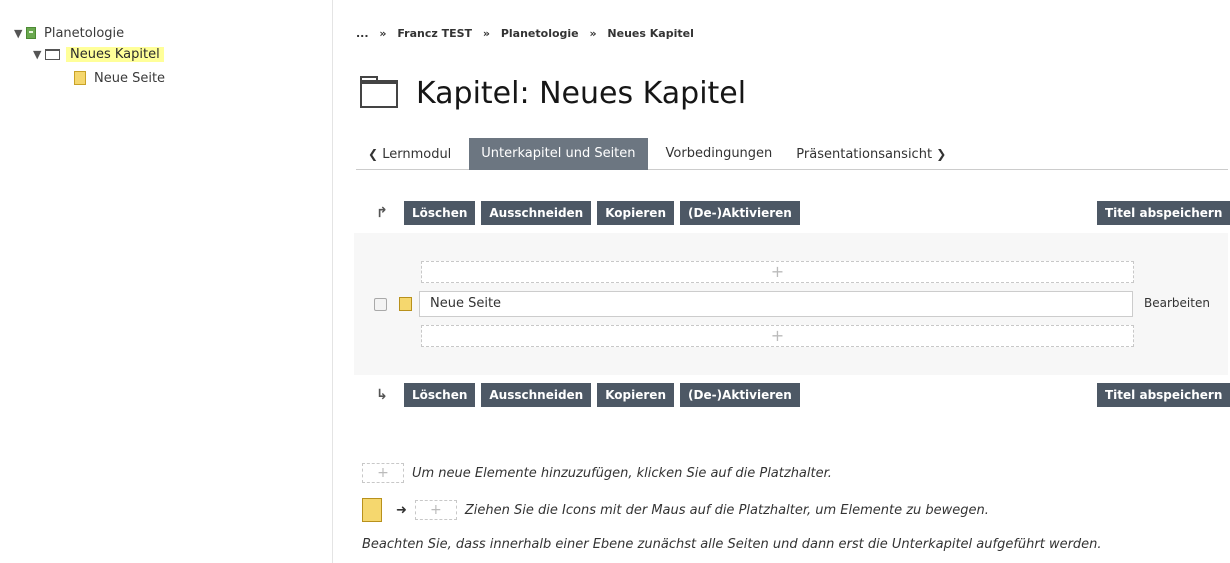 The image size is (1230, 563). I want to click on list-item: Neue Seite, so click(753, 304).